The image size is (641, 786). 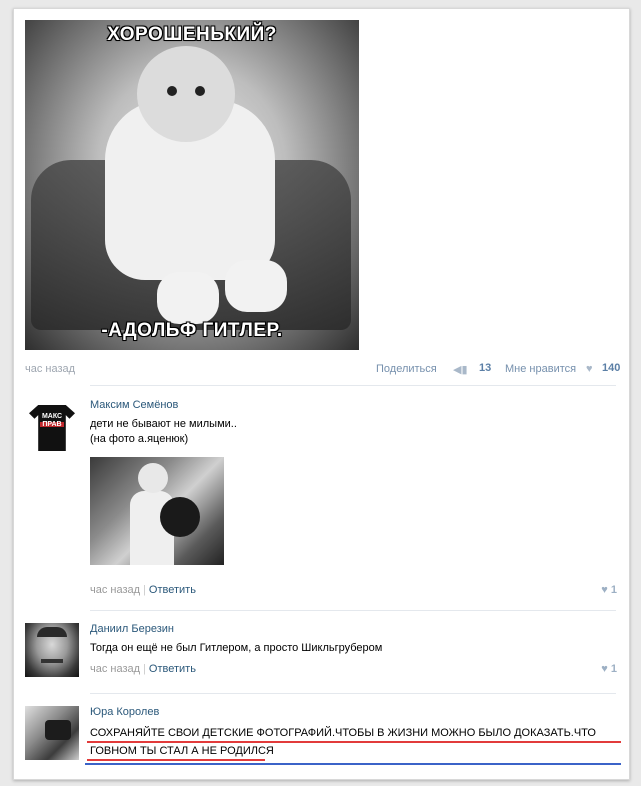 What do you see at coordinates (153, 478) in the screenshot?
I see `child-head-shape` at bounding box center [153, 478].